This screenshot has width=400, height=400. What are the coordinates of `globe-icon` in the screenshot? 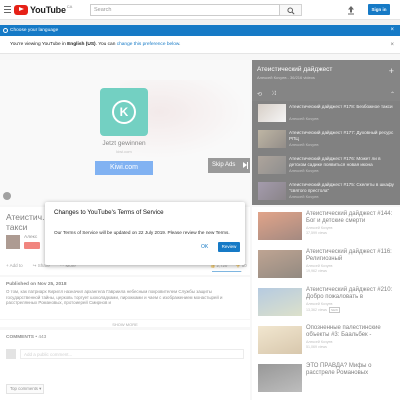 It's located at (5, 30).